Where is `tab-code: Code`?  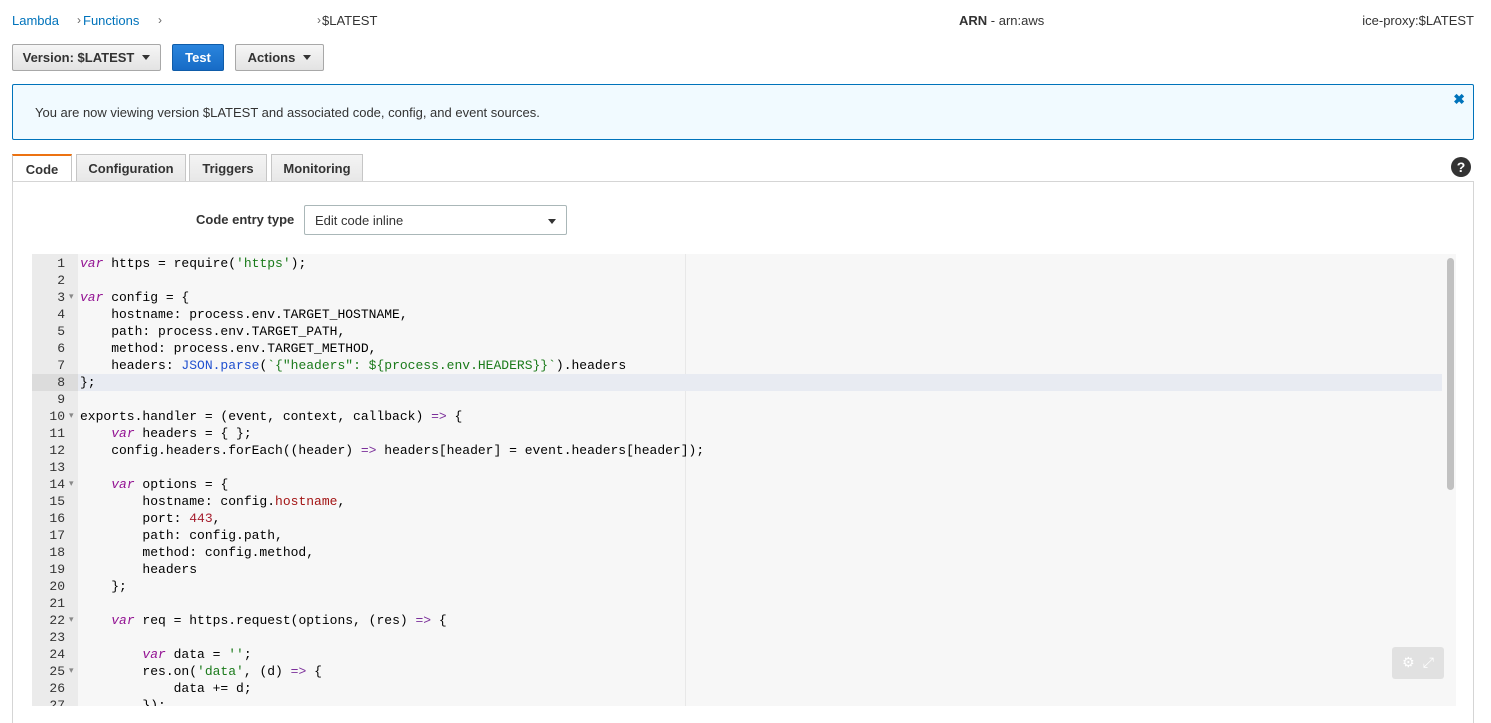 tab-code: Code is located at coordinates (42, 168).